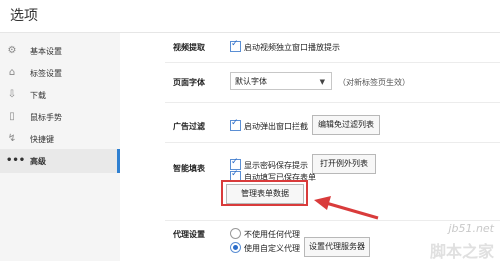  What do you see at coordinates (235, 247) in the screenshot?
I see `custom-proxy-radio` at bounding box center [235, 247].